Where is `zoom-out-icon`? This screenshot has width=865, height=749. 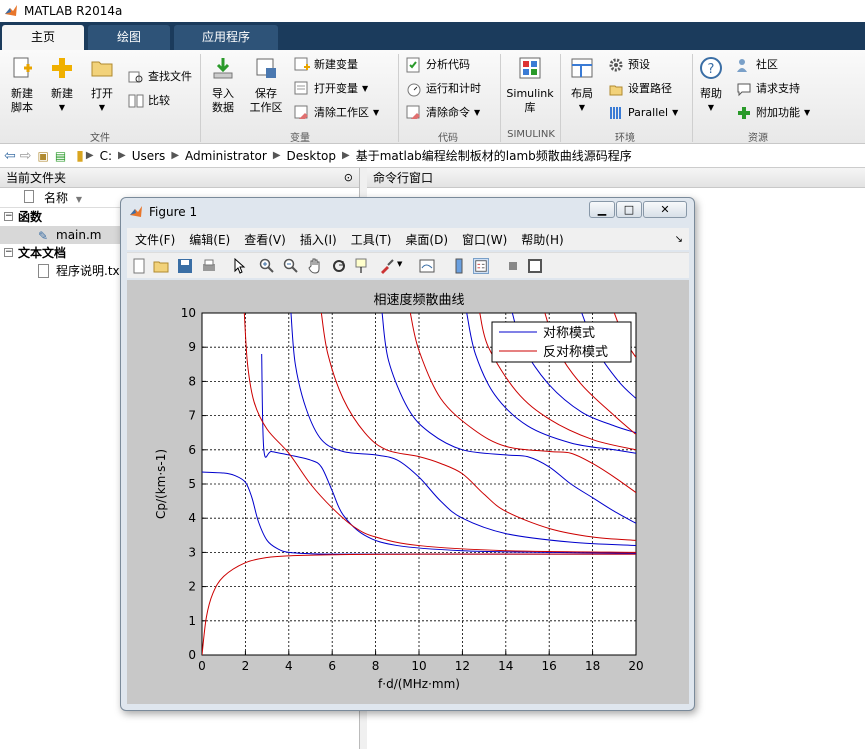 zoom-out-icon is located at coordinates (291, 266).